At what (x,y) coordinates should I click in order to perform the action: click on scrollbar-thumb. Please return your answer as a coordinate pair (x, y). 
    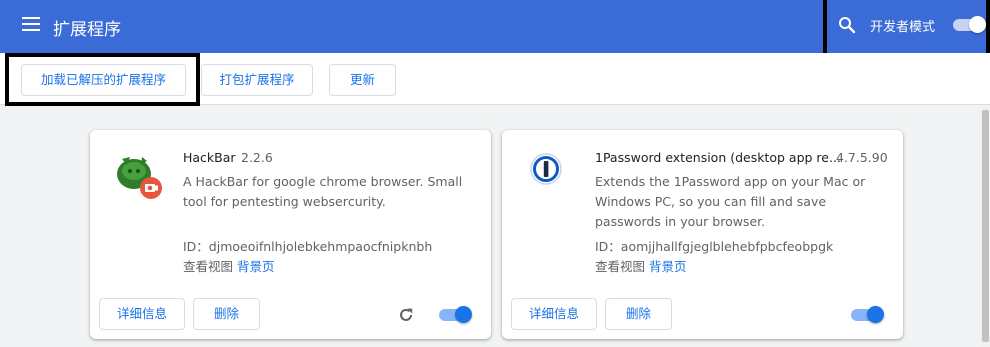
    Looking at the image, I should click on (985, 226).